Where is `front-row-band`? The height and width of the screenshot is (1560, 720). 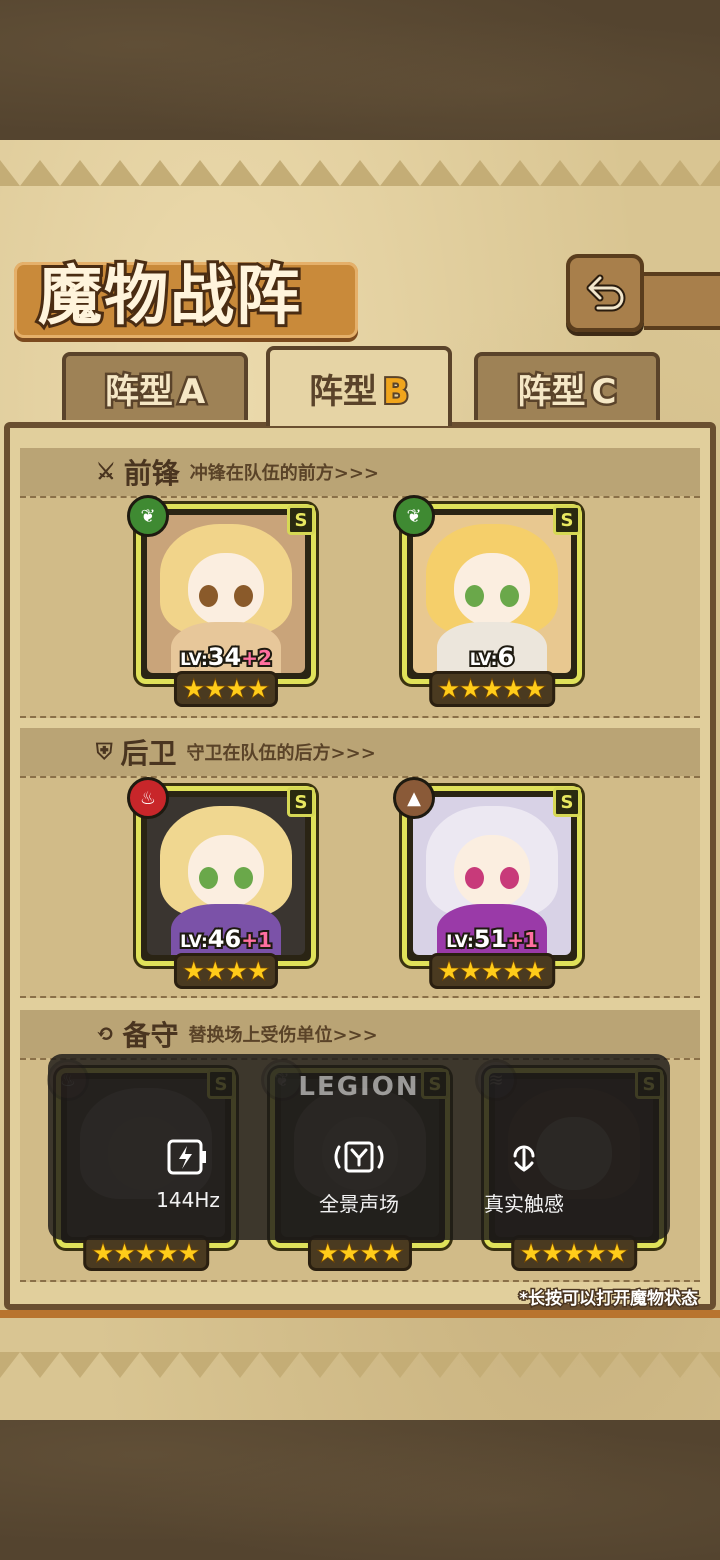 front-row-band is located at coordinates (360, 607).